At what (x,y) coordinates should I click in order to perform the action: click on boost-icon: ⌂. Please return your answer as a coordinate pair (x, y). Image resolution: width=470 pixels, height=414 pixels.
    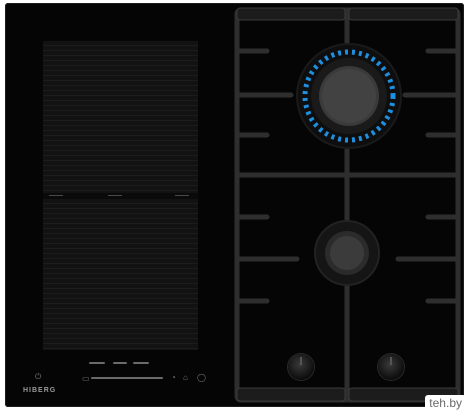
    Looking at the image, I should click on (185, 378).